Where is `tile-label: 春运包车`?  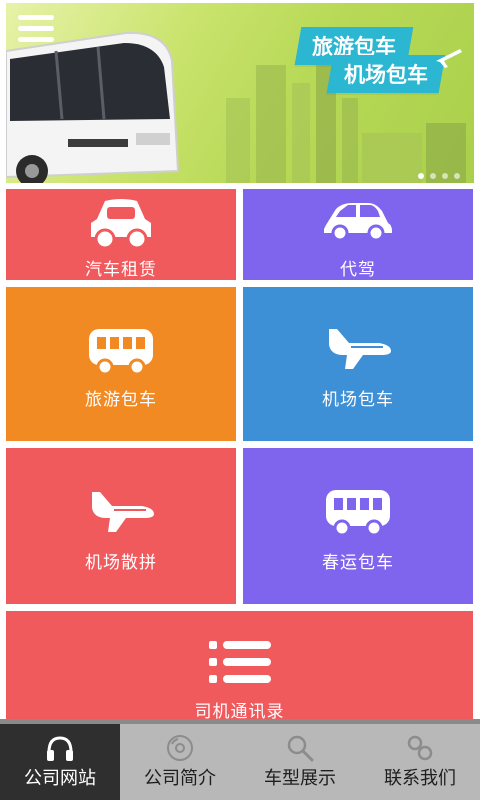
tile-label: 春运包车 is located at coordinates (358, 563).